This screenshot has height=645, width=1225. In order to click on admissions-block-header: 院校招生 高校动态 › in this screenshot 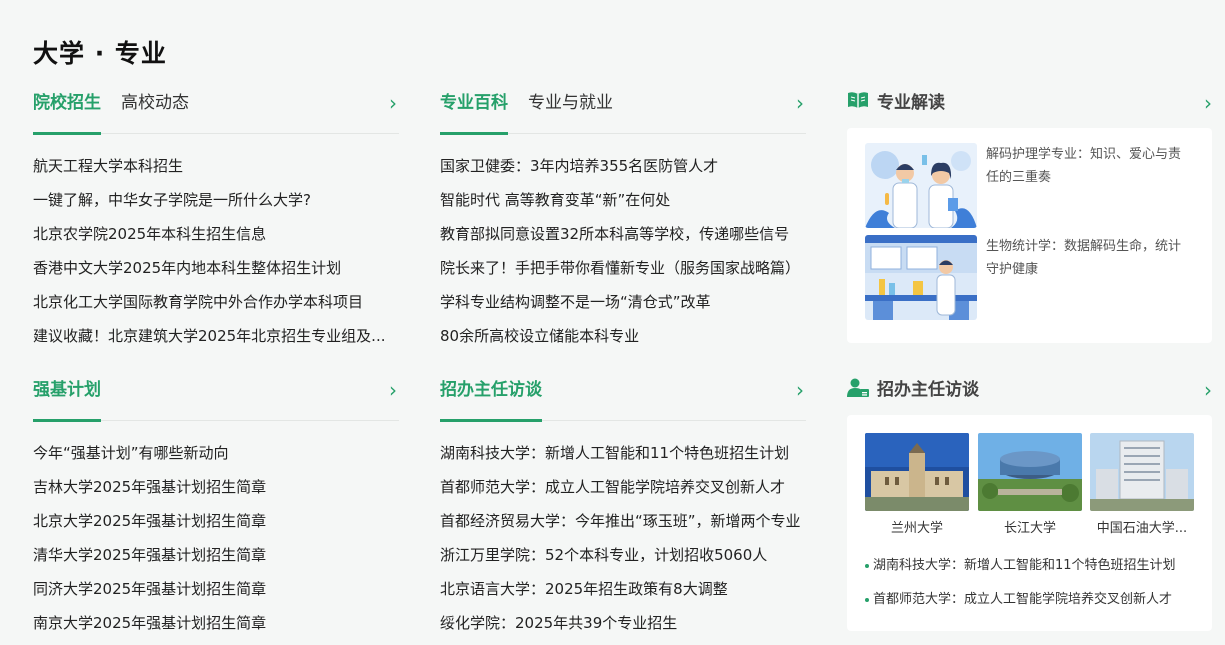, I will do `click(216, 111)`.